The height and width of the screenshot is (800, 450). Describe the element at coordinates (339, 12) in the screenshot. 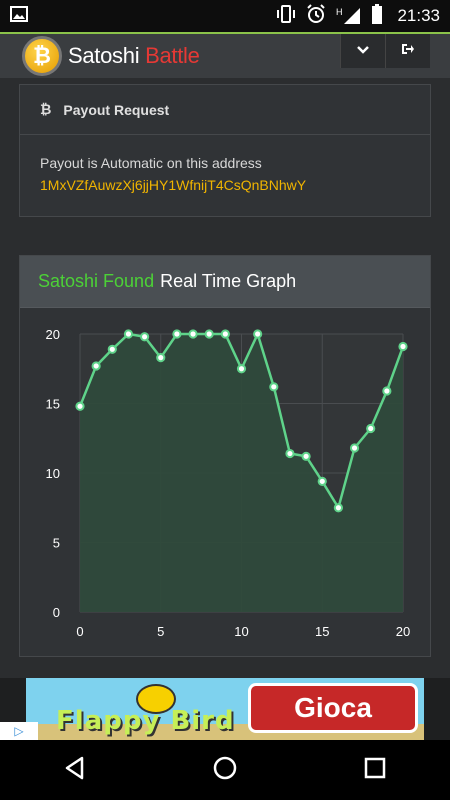

I see `network-type-label: H` at that location.